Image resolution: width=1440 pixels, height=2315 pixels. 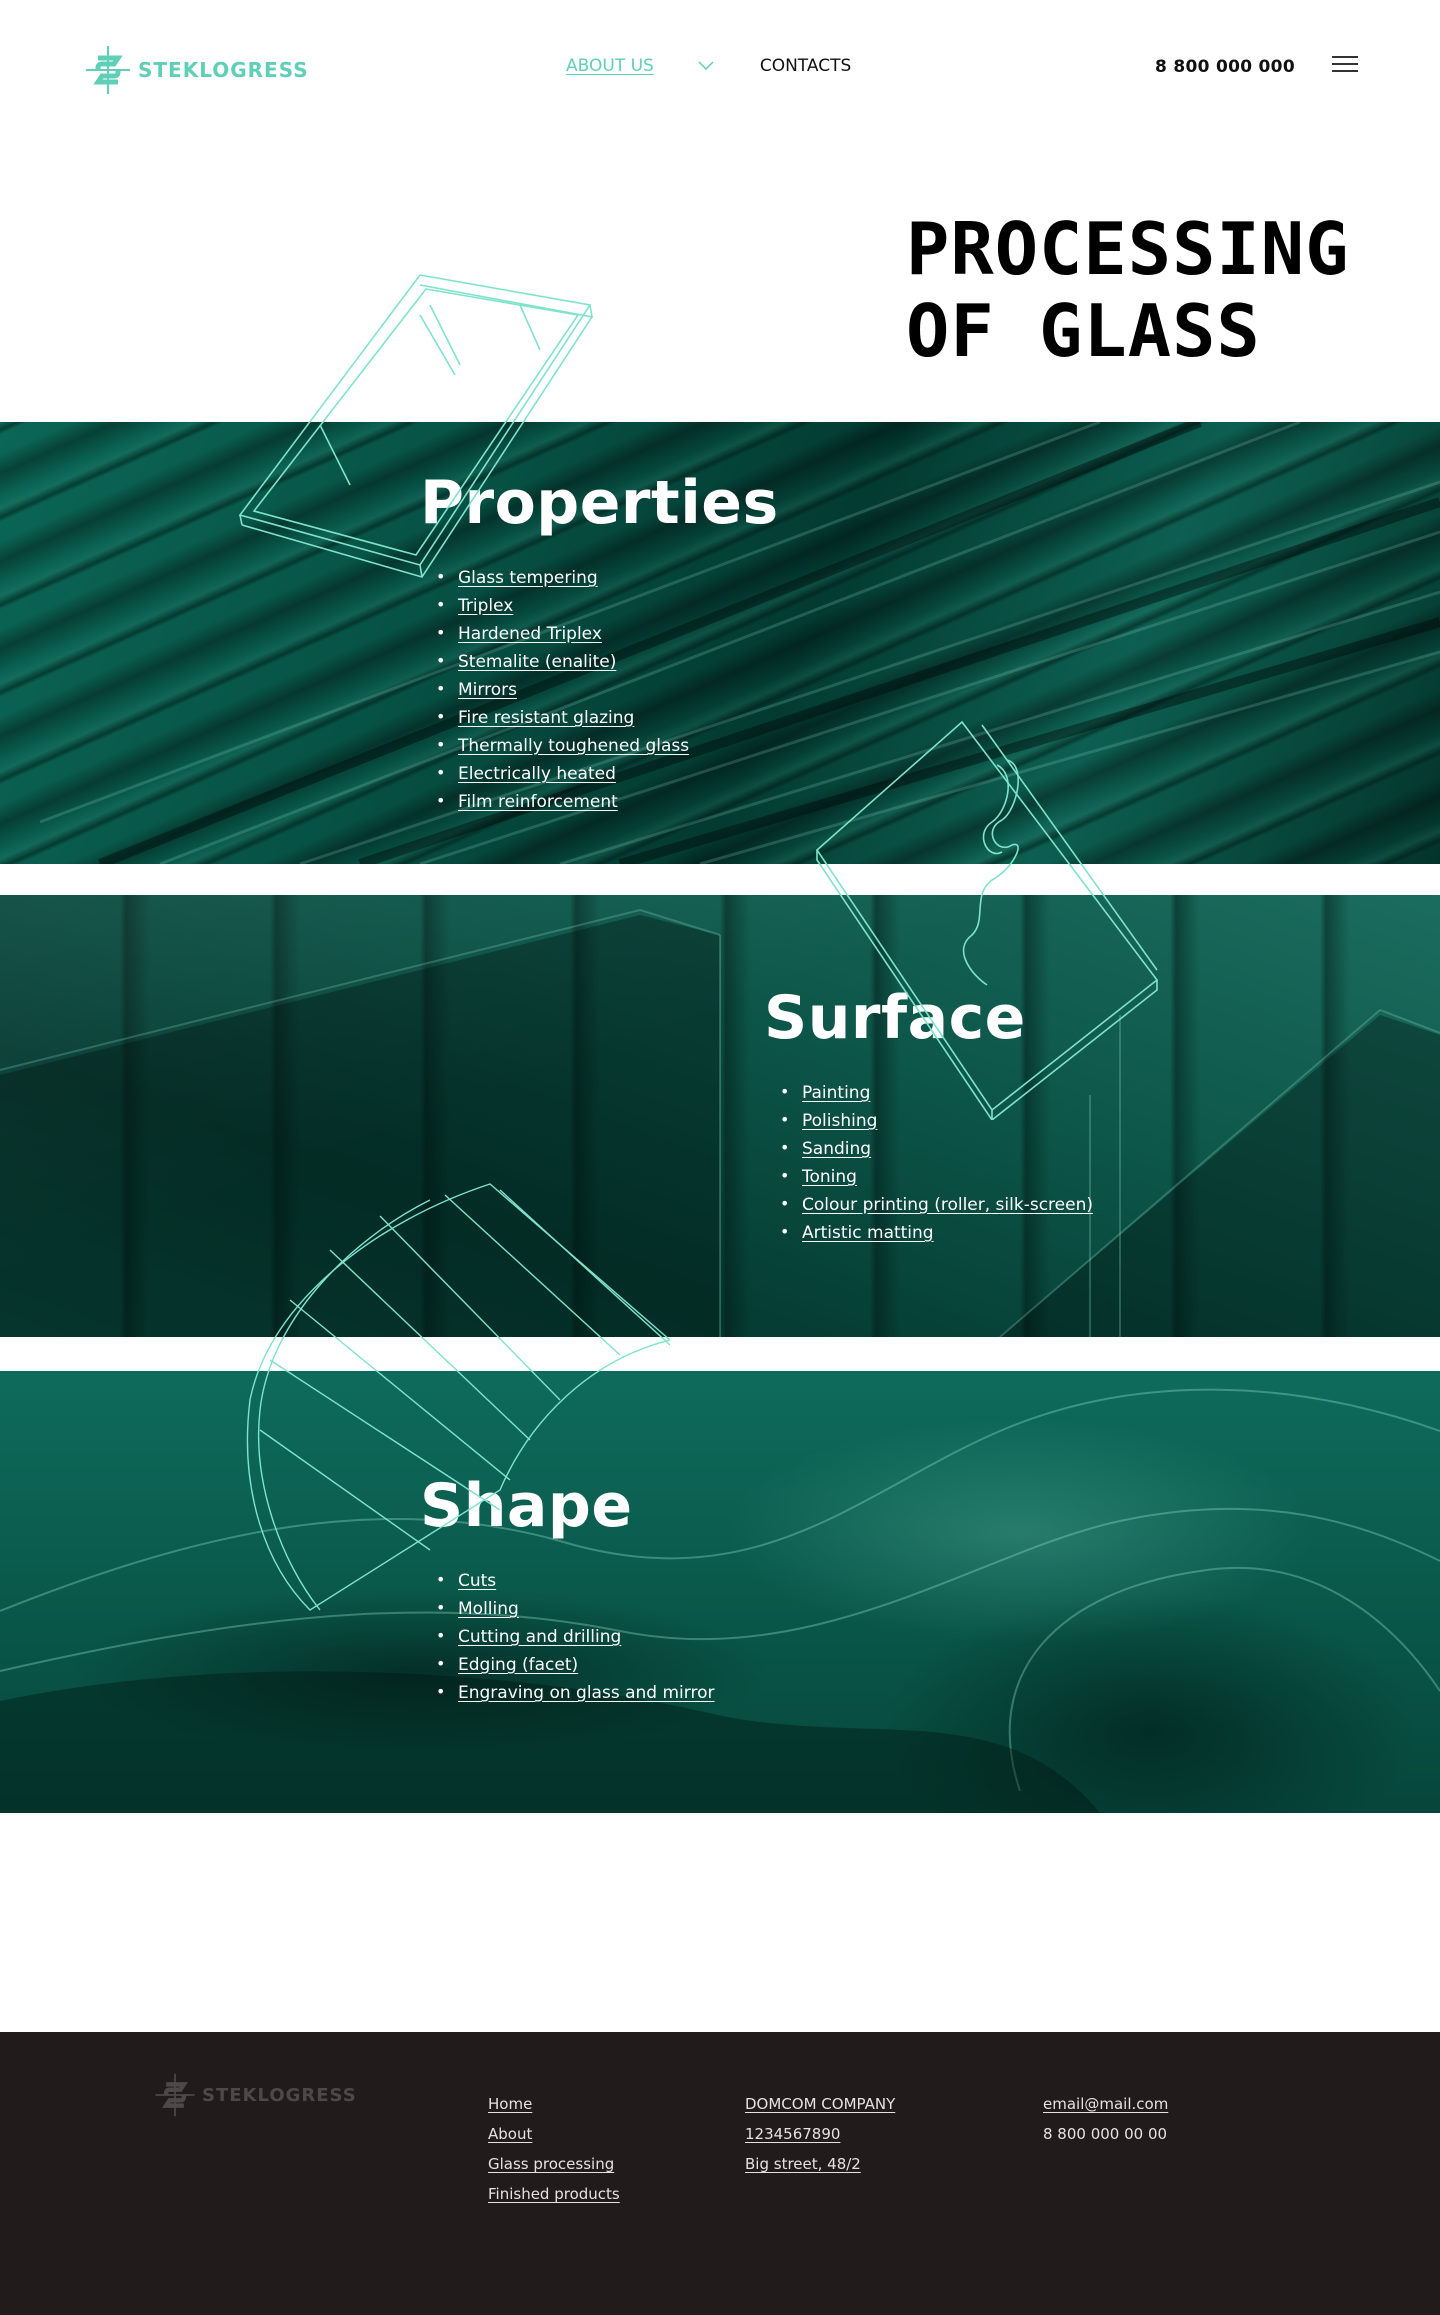 I want to click on list-item: Artistic matting, so click(x=936, y=1232).